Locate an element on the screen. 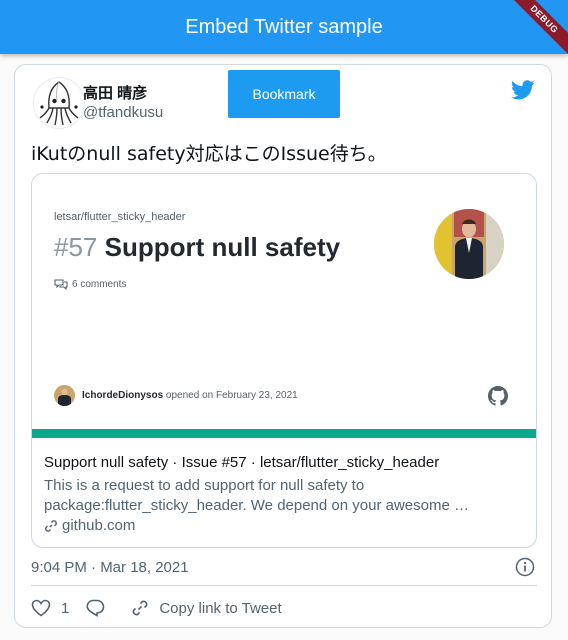 Image resolution: width=568 pixels, height=640 pixels. info-icon is located at coordinates (525, 567).